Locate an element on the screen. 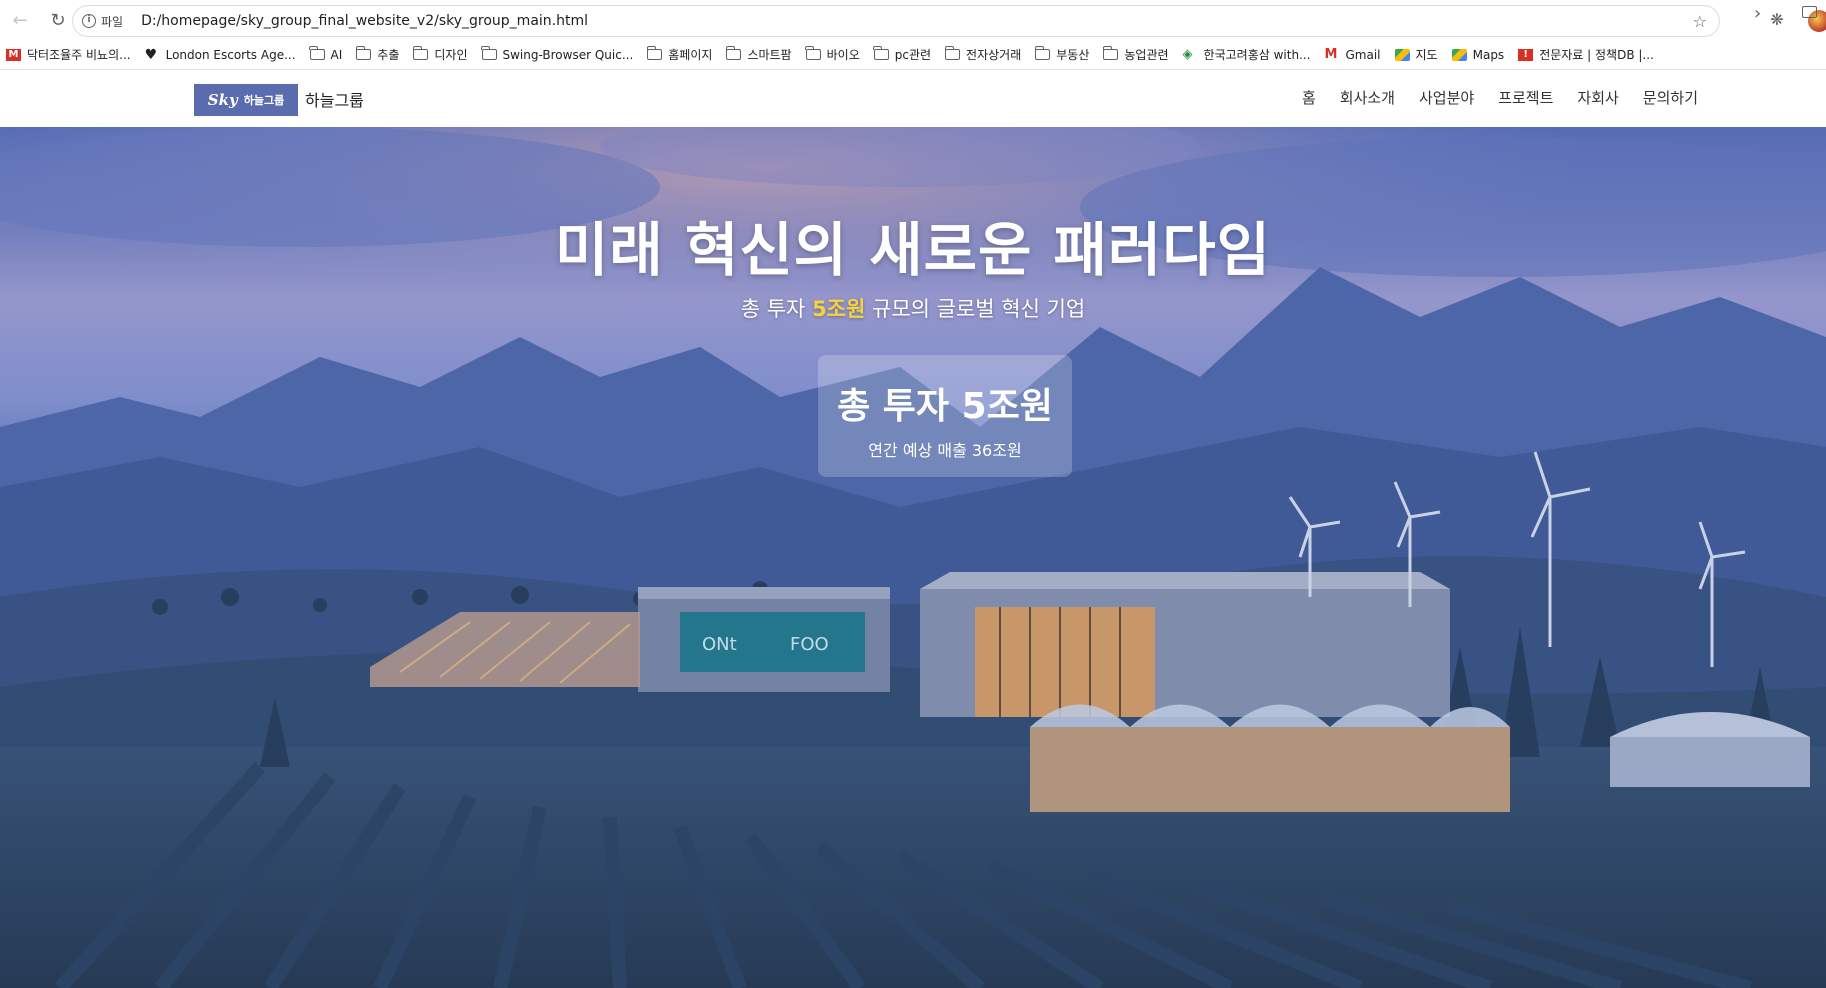  bookmark-item: 디자인 is located at coordinates (441, 55).